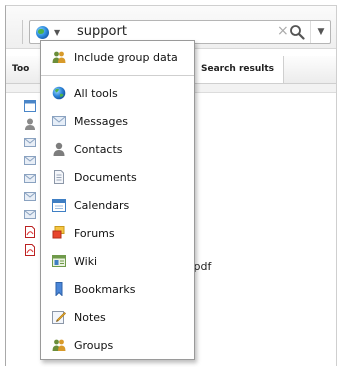 The height and width of the screenshot is (367, 338). I want to click on document-icon, so click(59, 177).